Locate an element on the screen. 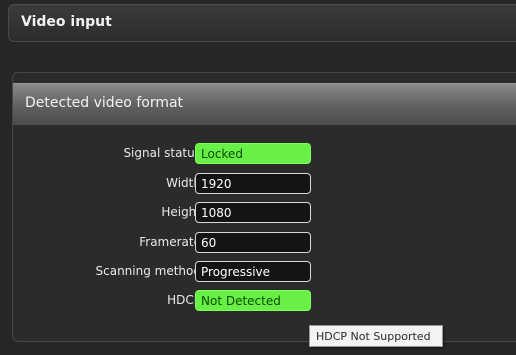 The height and width of the screenshot is (355, 516). video-input-panel: Video input is located at coordinates (262, 23).